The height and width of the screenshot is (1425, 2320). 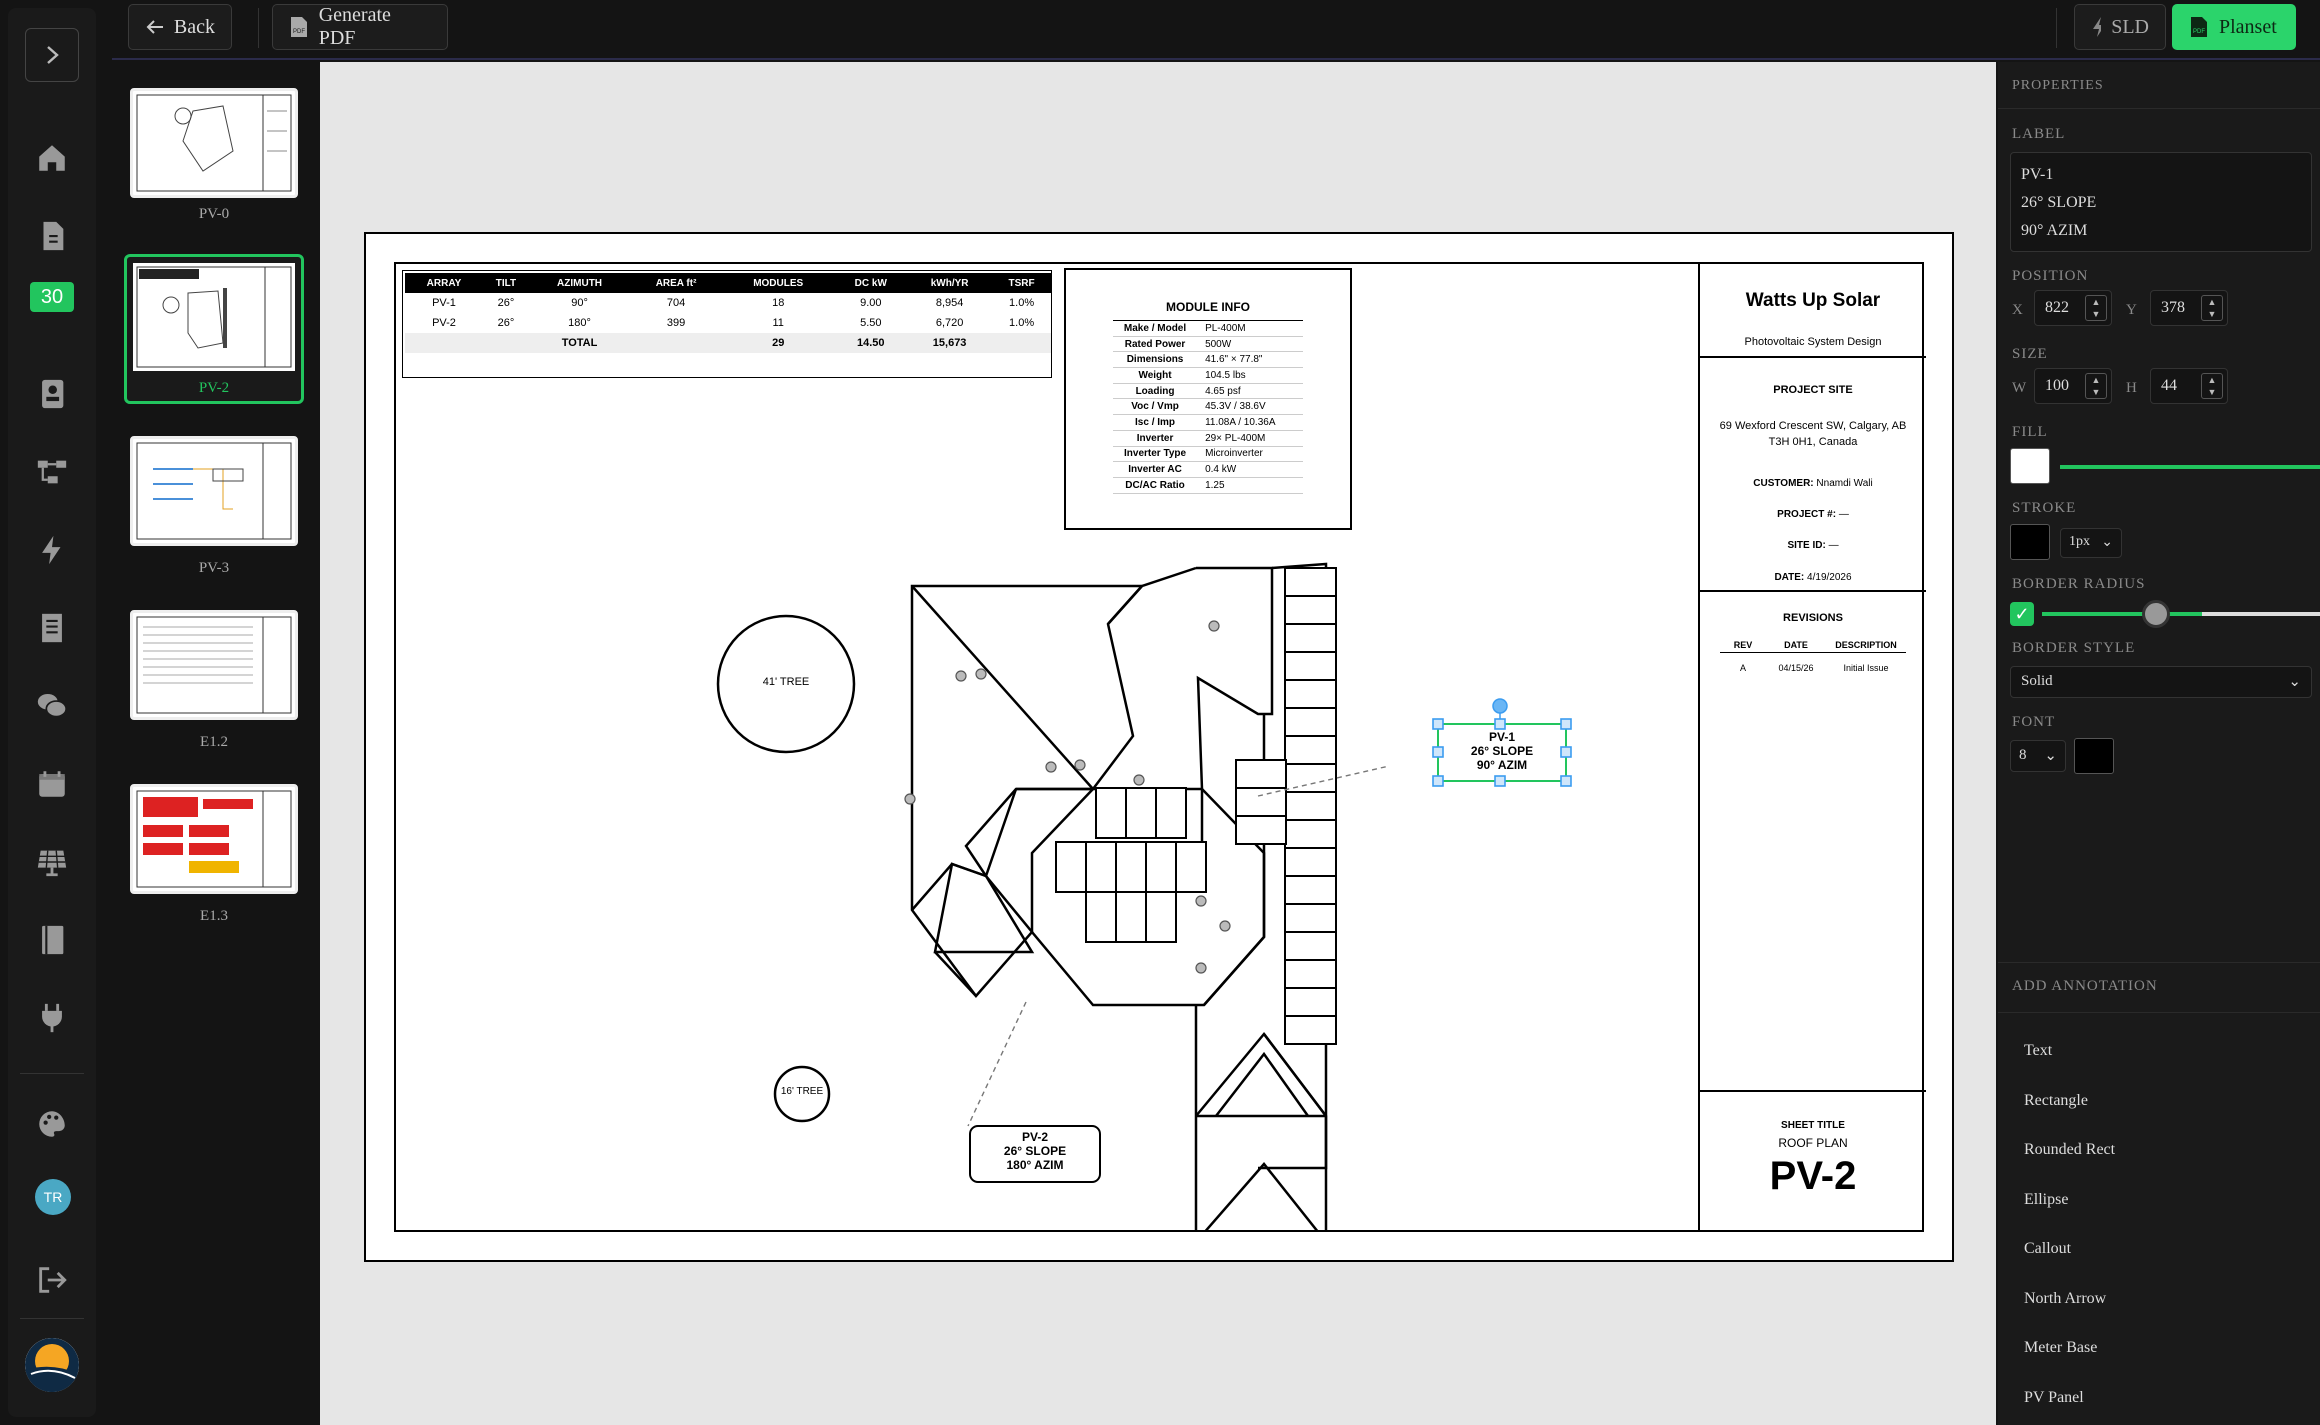 What do you see at coordinates (1813, 342) in the screenshot?
I see `company-subtitle: Photovoltaic System Design` at bounding box center [1813, 342].